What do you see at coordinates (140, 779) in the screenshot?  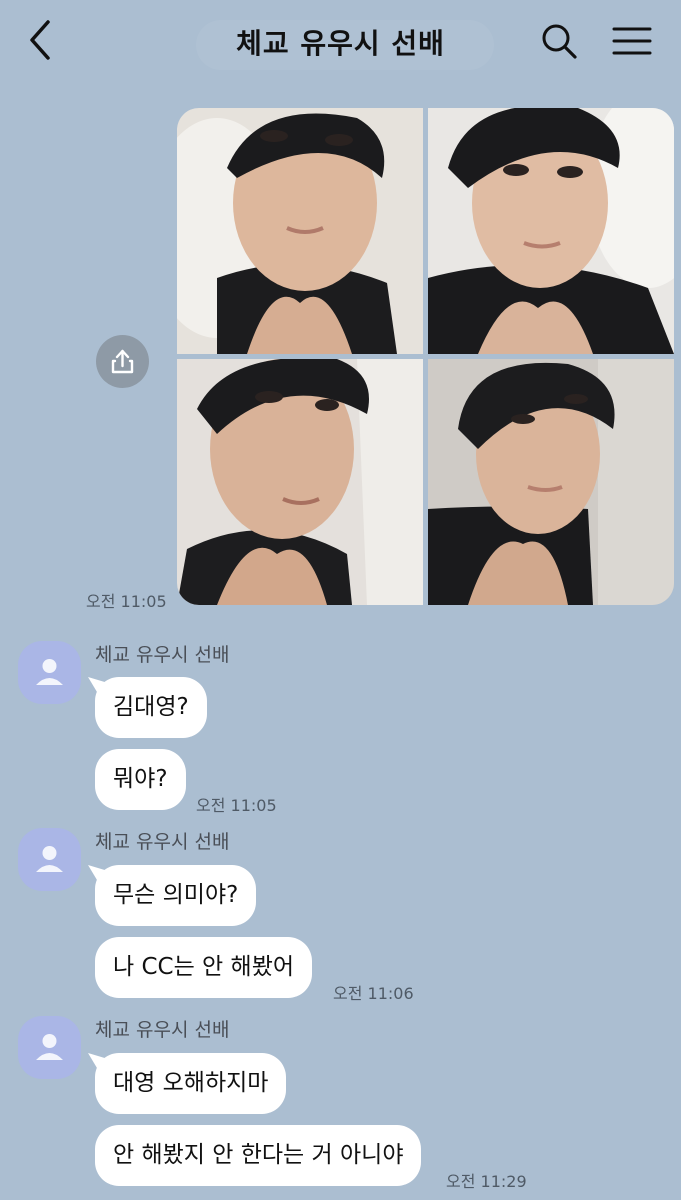 I see `message-bubble: 뭐야?` at bounding box center [140, 779].